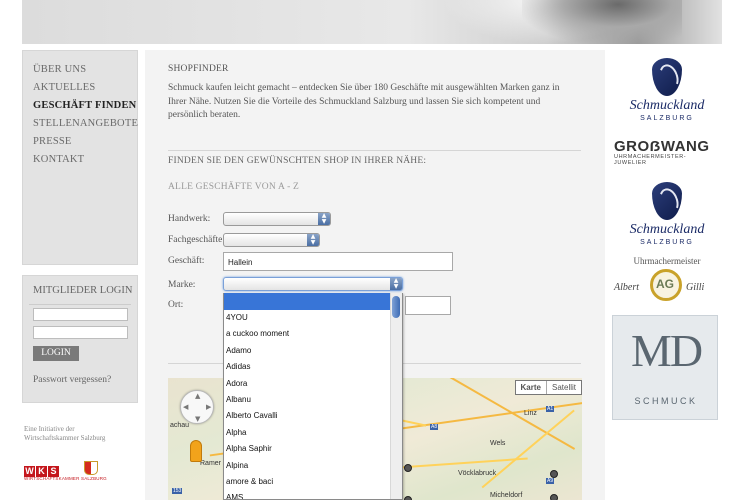  What do you see at coordinates (374, 150) in the screenshot?
I see `divider-top` at bounding box center [374, 150].